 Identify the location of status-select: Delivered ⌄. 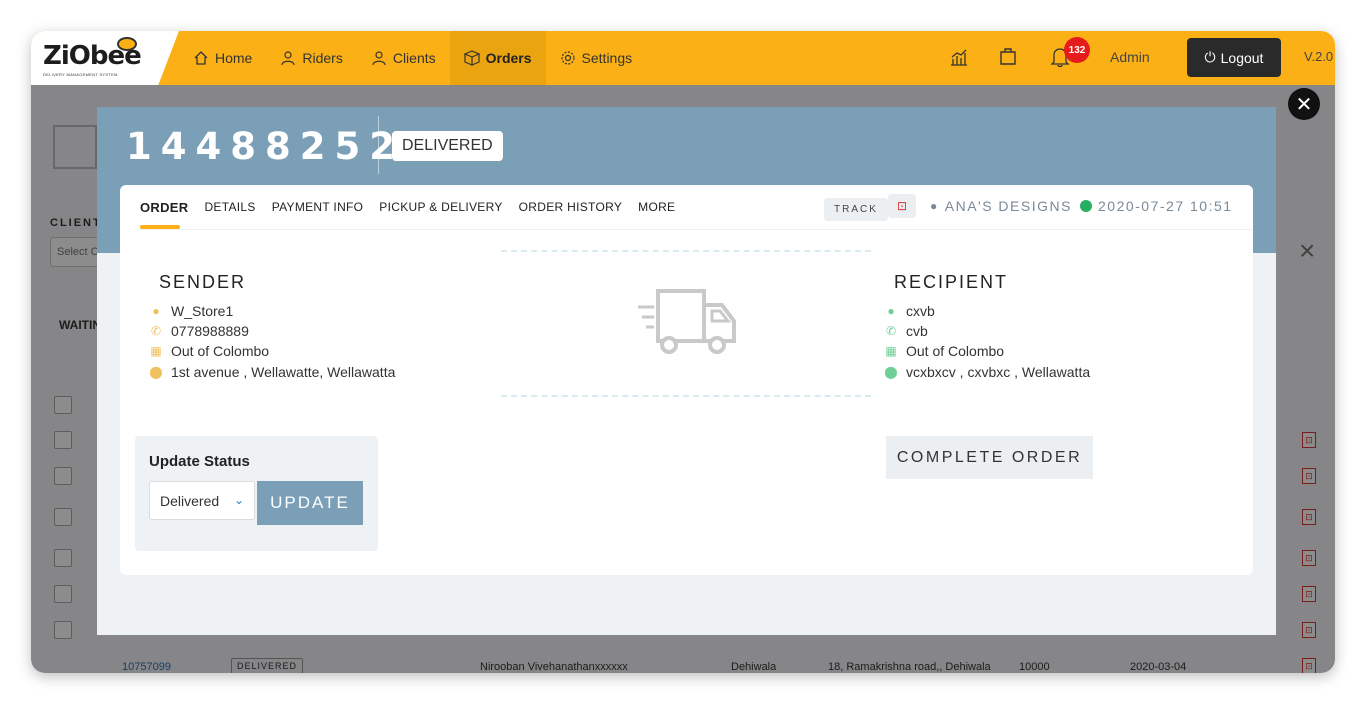
(202, 500).